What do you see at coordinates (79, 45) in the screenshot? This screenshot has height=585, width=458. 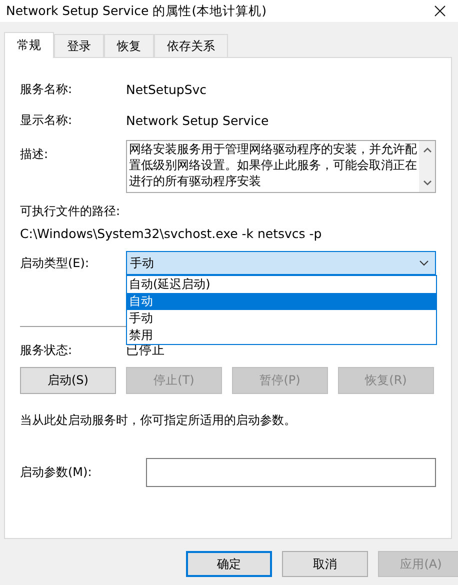 I see `tab: 登录` at bounding box center [79, 45].